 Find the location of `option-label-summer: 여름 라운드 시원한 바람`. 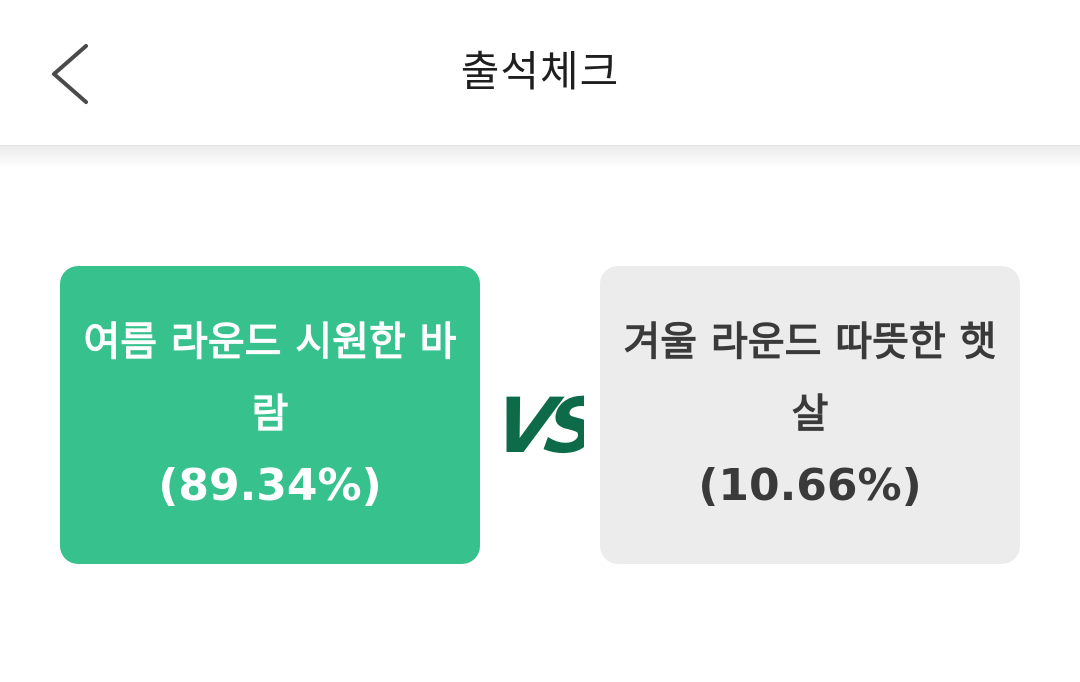

option-label-summer: 여름 라운드 시원한 바람 is located at coordinates (270, 378).